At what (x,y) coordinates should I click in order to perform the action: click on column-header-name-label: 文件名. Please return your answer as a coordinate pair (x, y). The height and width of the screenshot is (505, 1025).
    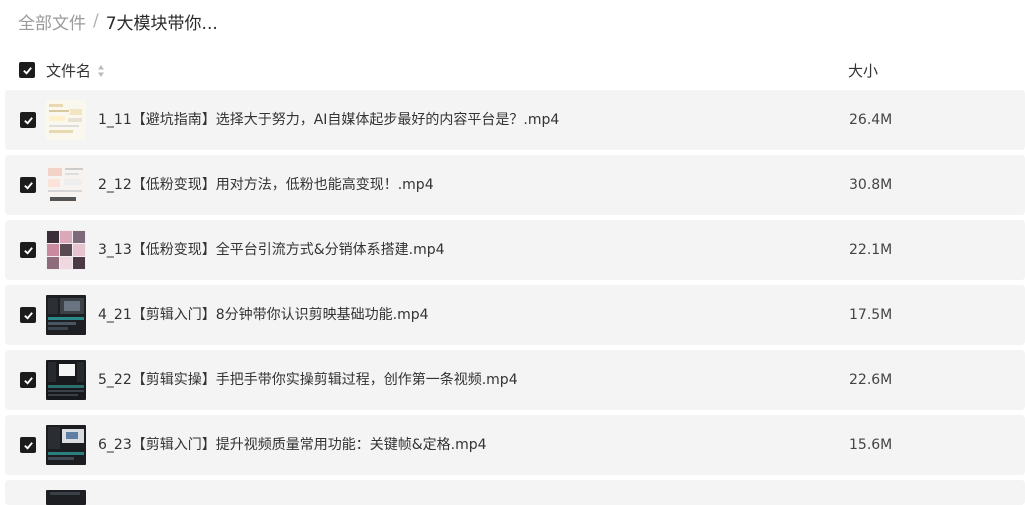
    Looking at the image, I should click on (69, 71).